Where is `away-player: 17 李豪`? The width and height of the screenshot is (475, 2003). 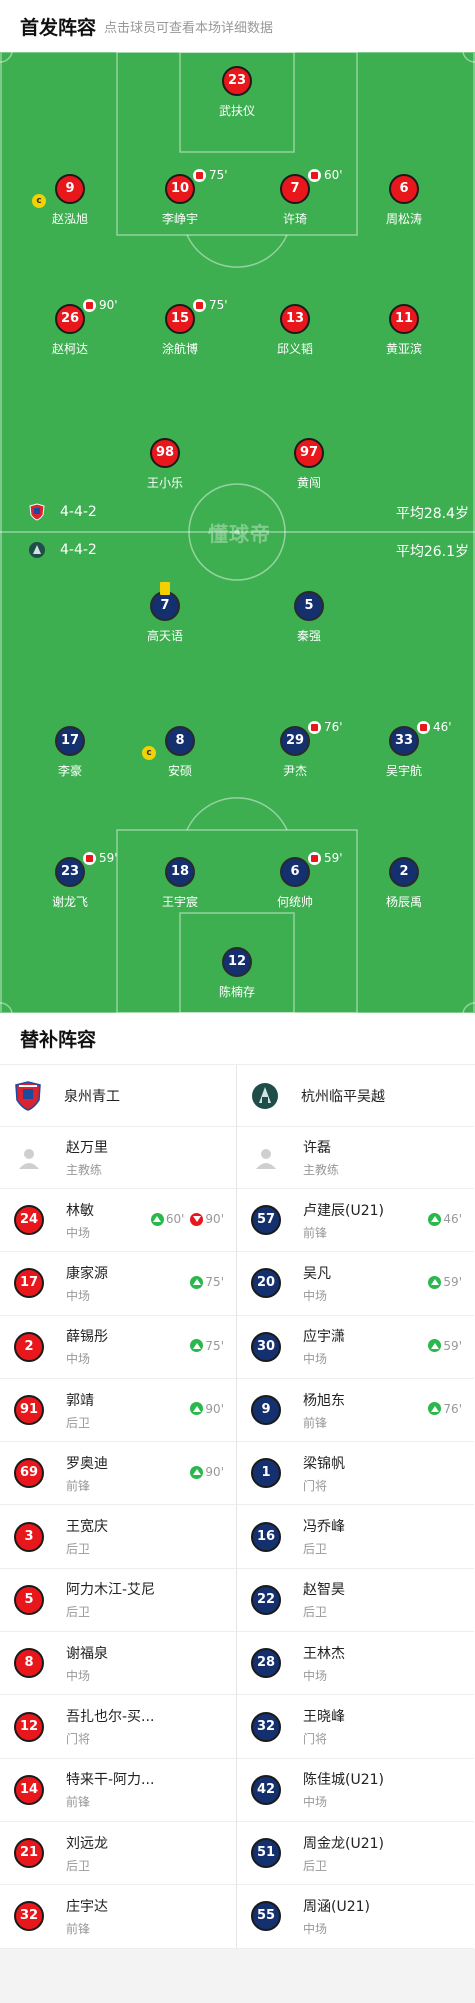 away-player: 17 李豪 is located at coordinates (70, 752).